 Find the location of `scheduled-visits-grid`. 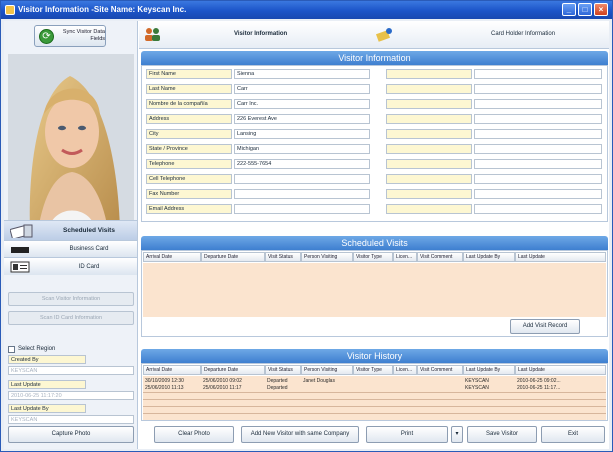

scheduled-visits-grid is located at coordinates (374, 290).